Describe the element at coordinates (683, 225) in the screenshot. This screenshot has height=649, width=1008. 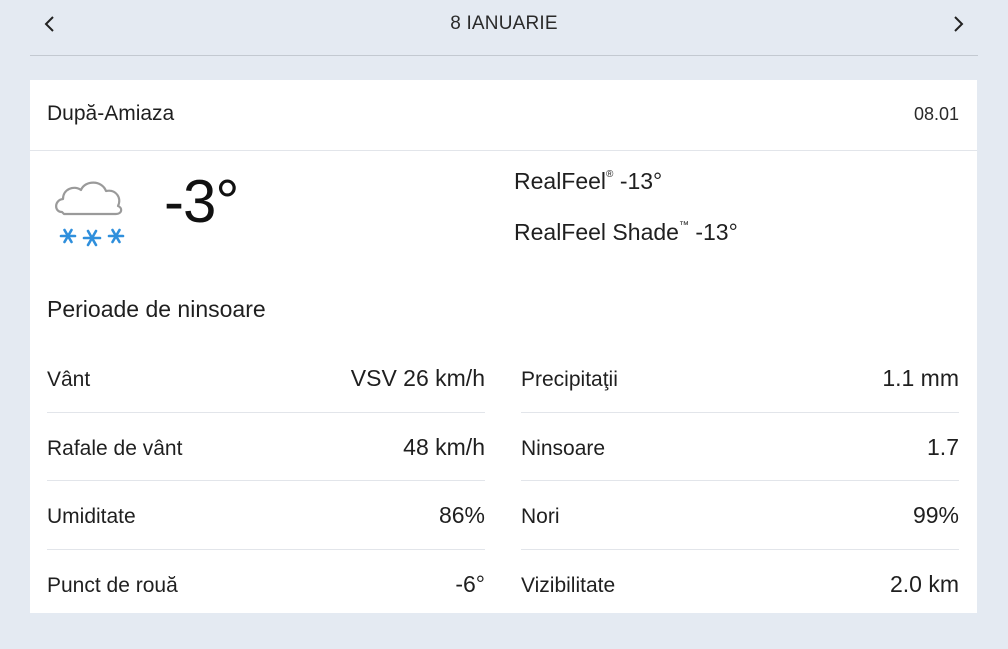
I see `trademark-mark: ™` at that location.